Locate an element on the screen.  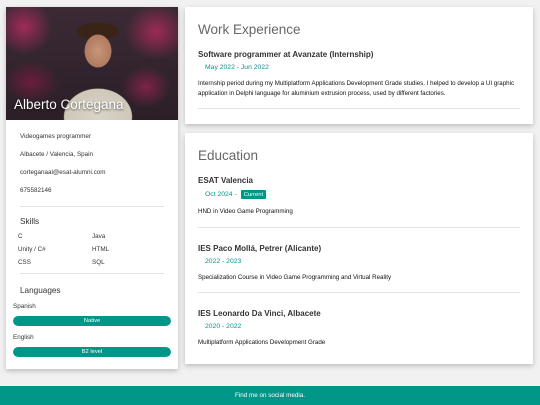
location: Albacete / Valencia, Spain is located at coordinates (57, 154).